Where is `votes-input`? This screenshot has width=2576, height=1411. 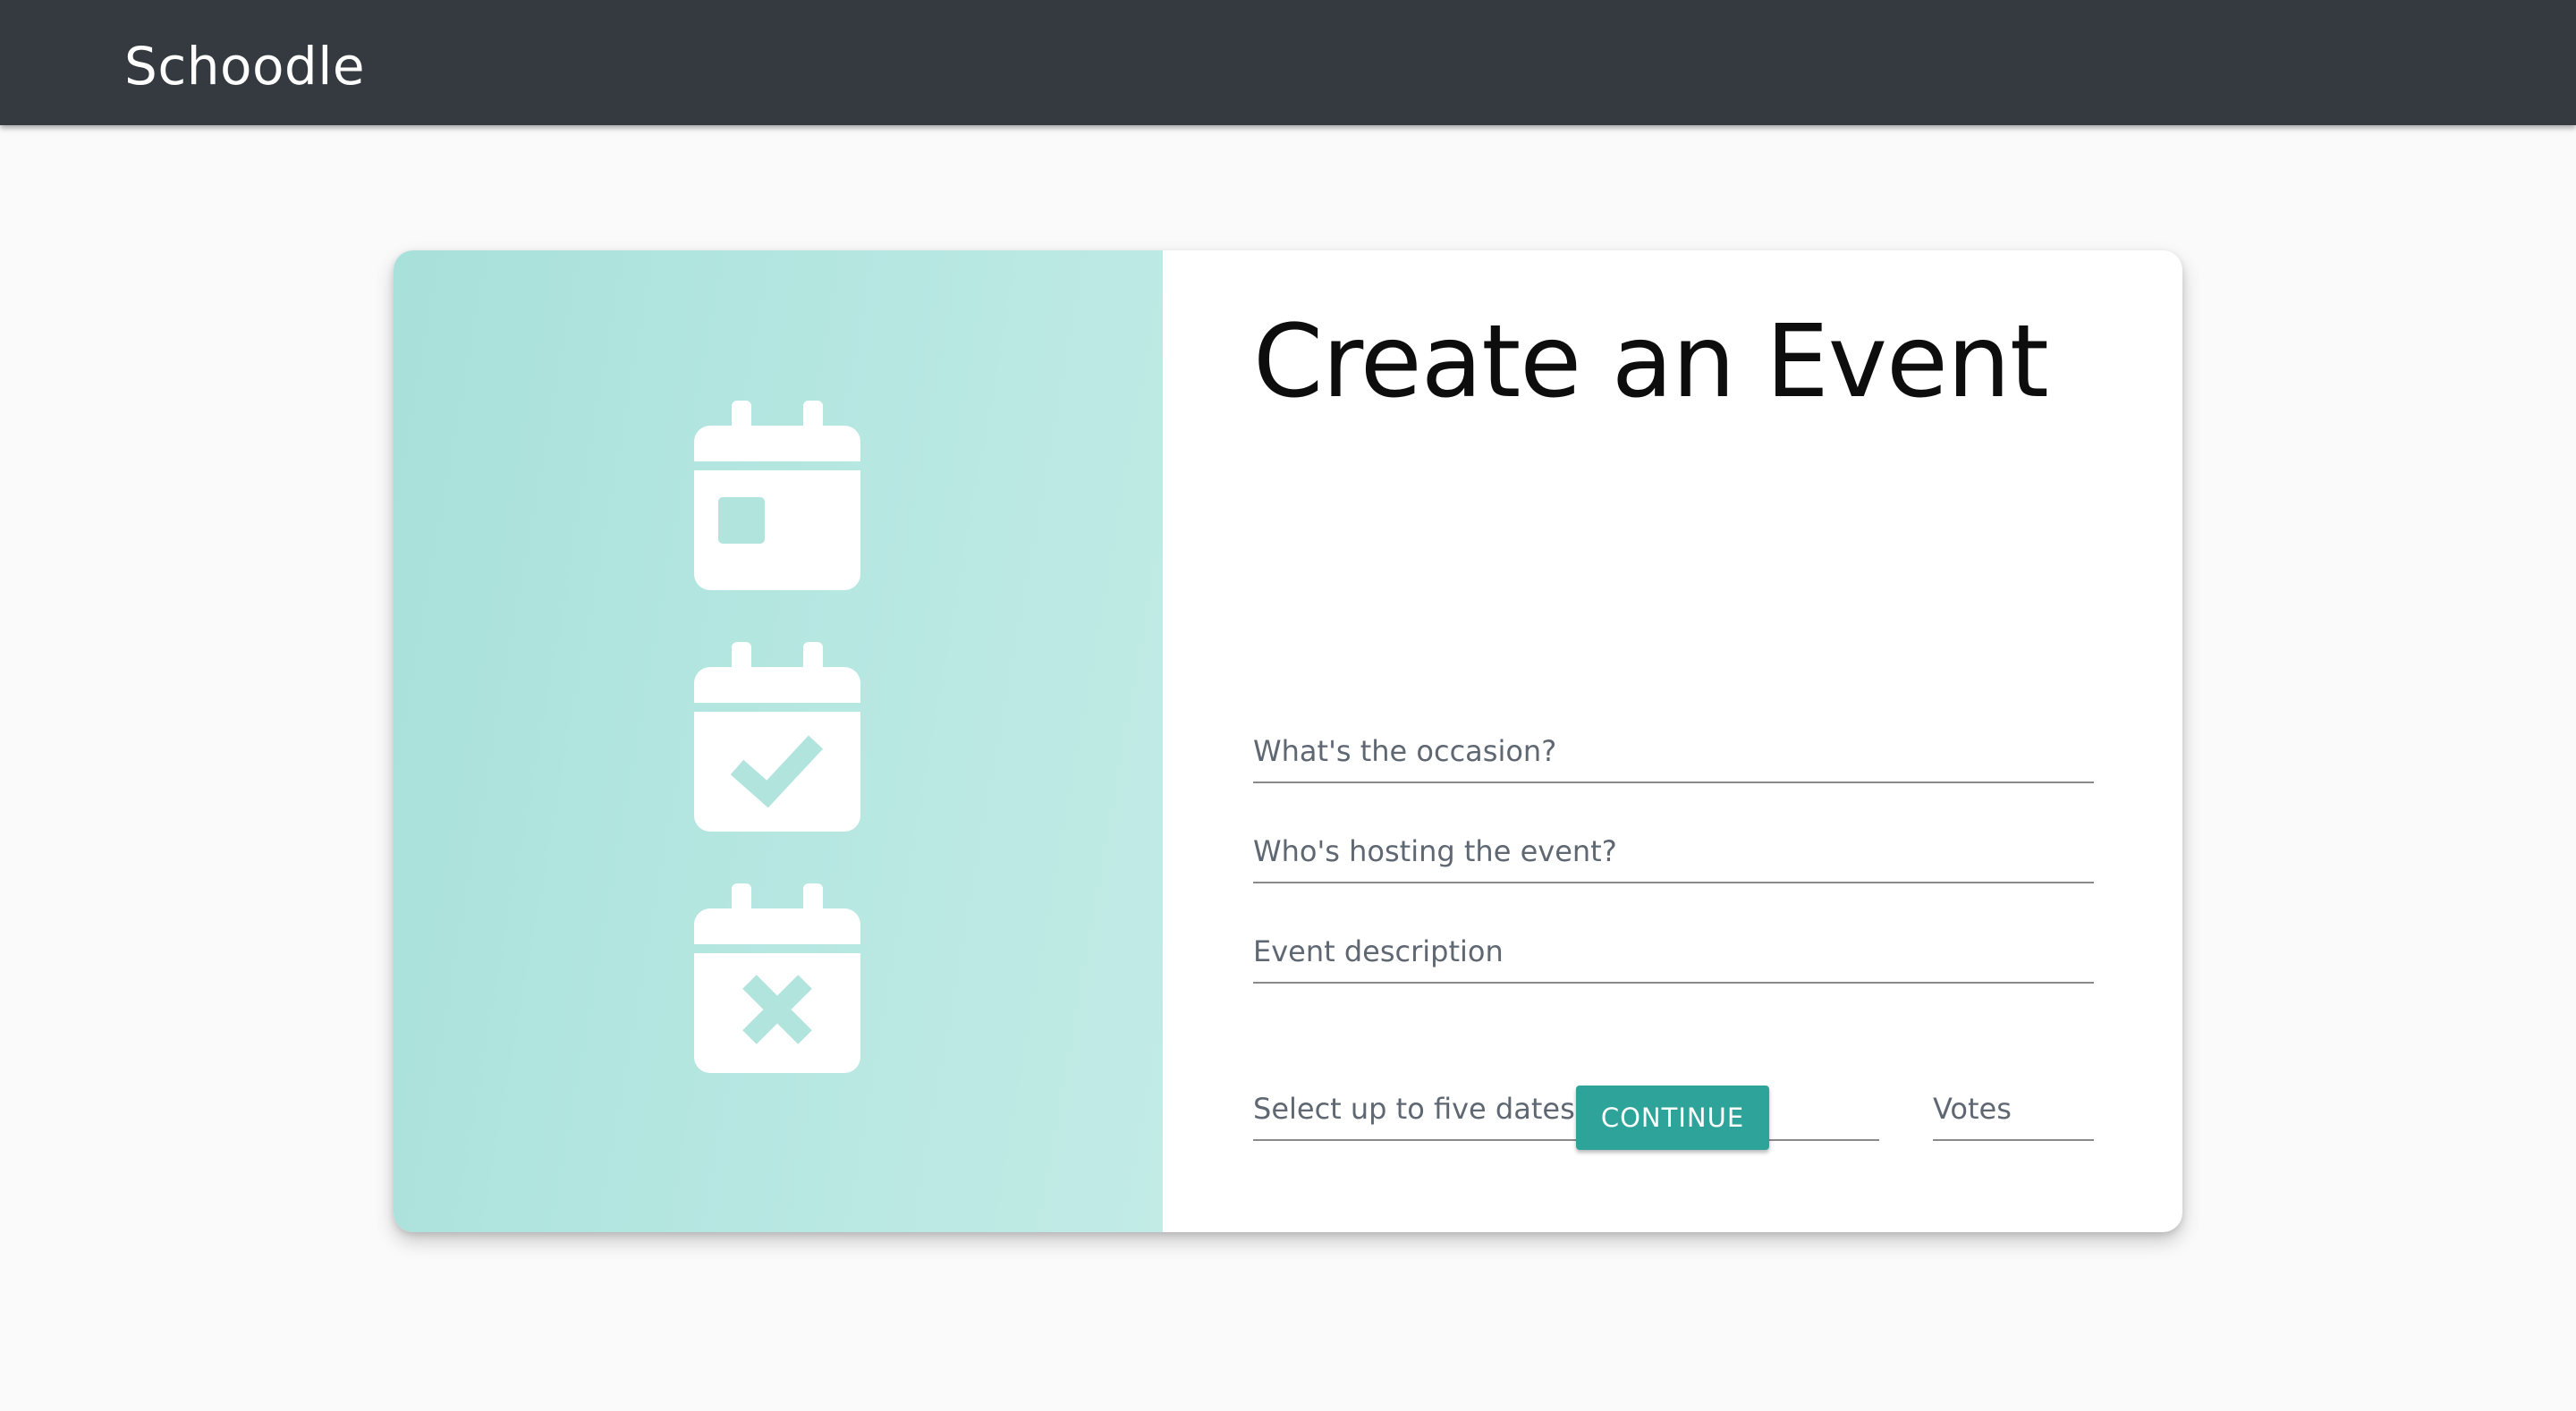 votes-input is located at coordinates (2013, 1108).